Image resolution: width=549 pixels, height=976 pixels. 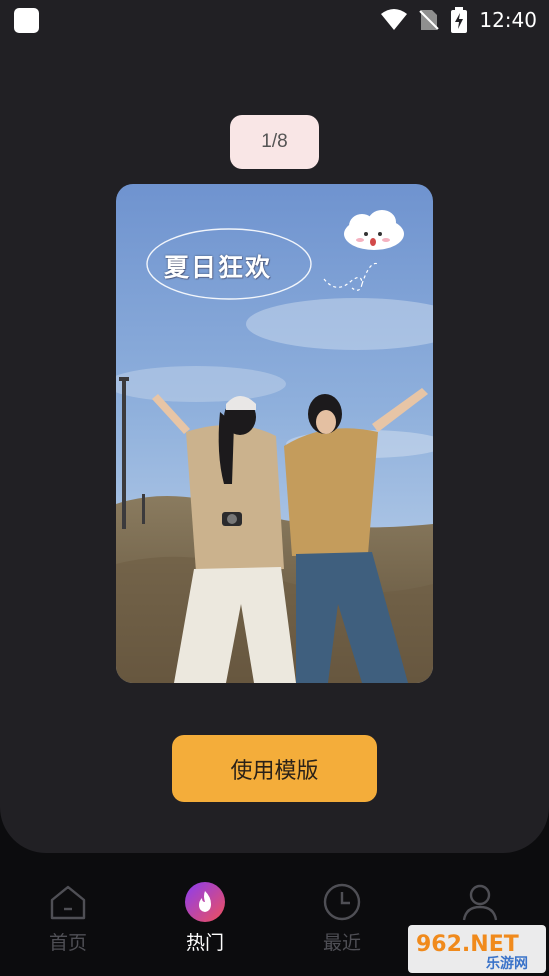 What do you see at coordinates (342, 902) in the screenshot?
I see `clock-icon` at bounding box center [342, 902].